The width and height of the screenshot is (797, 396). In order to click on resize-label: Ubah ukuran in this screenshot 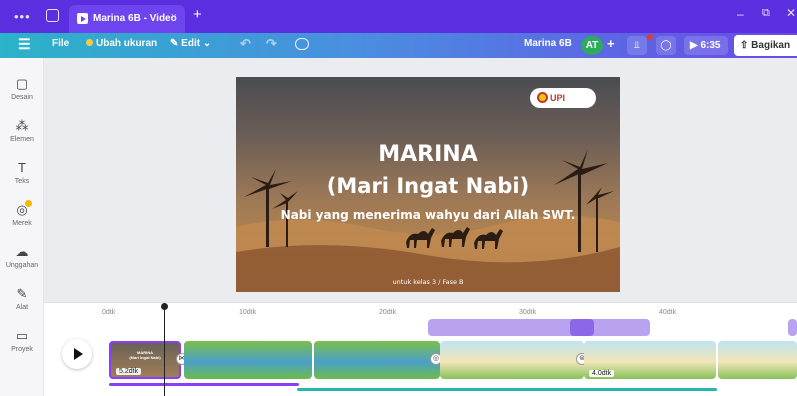, I will do `click(127, 43)`.